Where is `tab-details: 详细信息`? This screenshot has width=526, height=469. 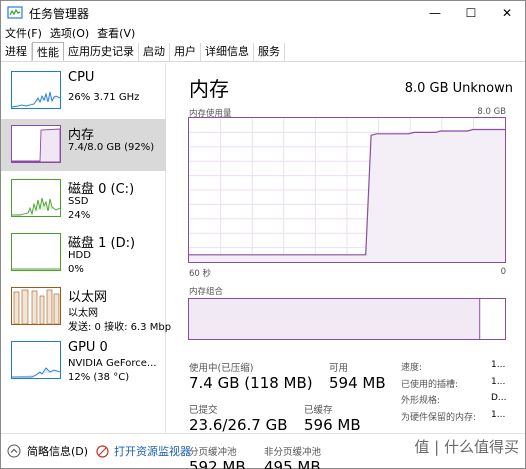
tab-details: 详细信息 is located at coordinates (227, 52).